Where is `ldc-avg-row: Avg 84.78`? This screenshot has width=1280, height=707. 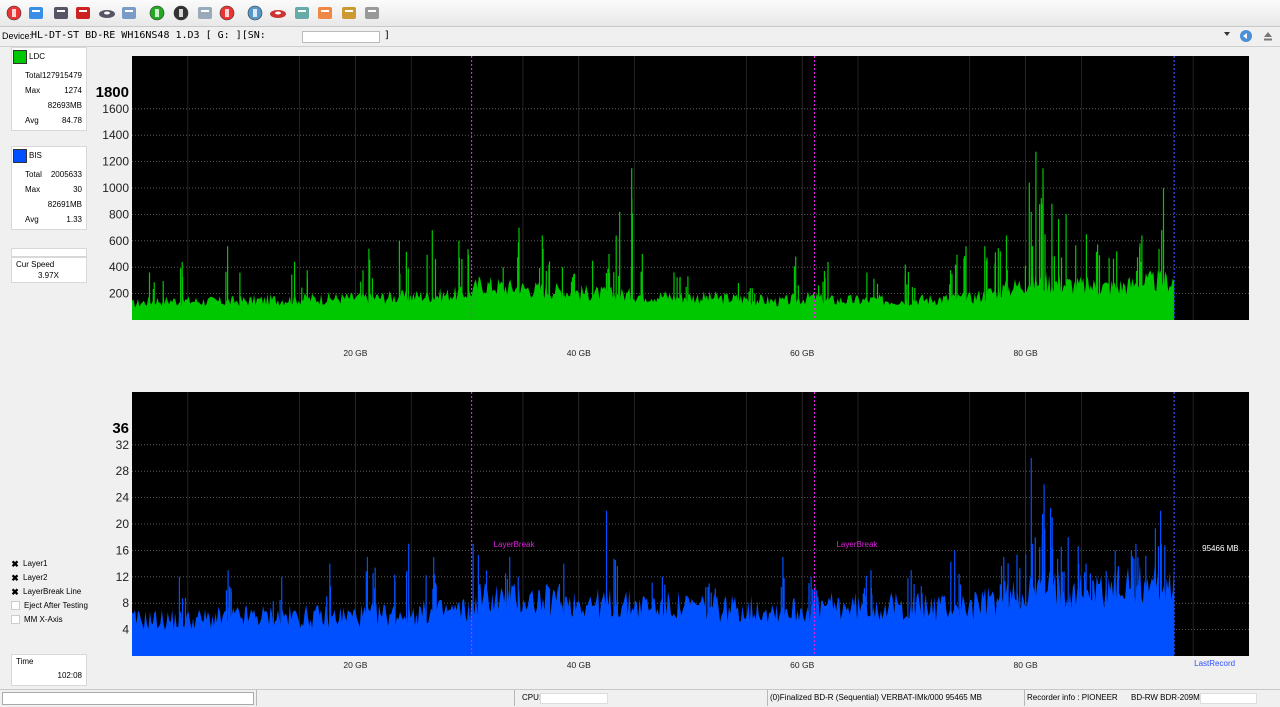
ldc-avg-row: Avg 84.78 is located at coordinates (53, 120).